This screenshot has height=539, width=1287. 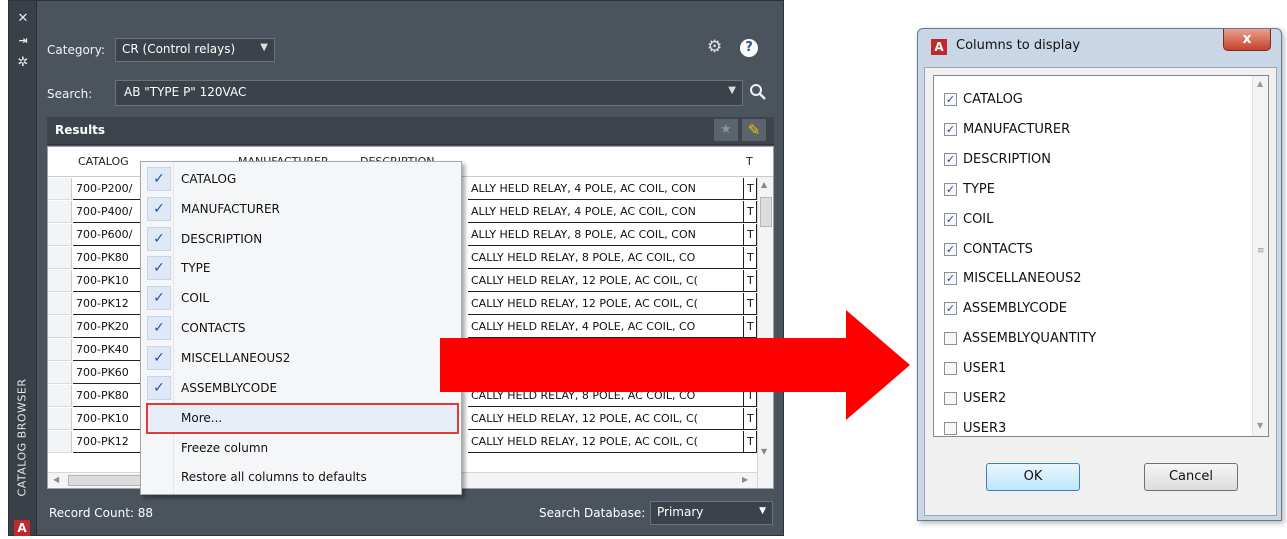 What do you see at coordinates (749, 48) in the screenshot?
I see `help-icon: ?` at bounding box center [749, 48].